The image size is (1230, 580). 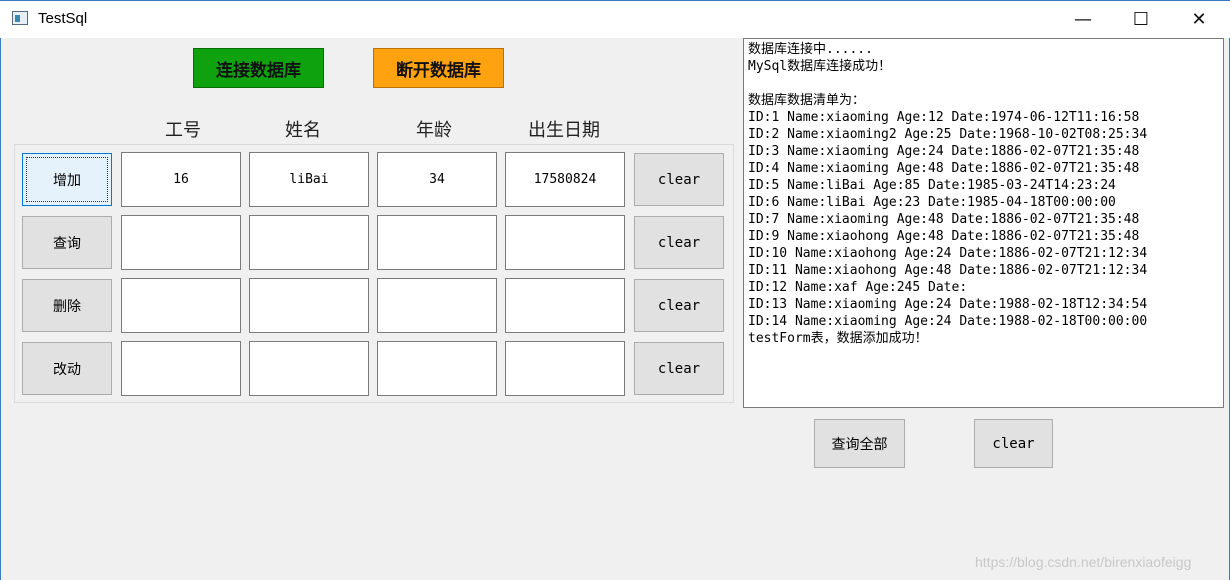 What do you see at coordinates (303, 130) in the screenshot?
I see `column-header-name: 姓名` at bounding box center [303, 130].